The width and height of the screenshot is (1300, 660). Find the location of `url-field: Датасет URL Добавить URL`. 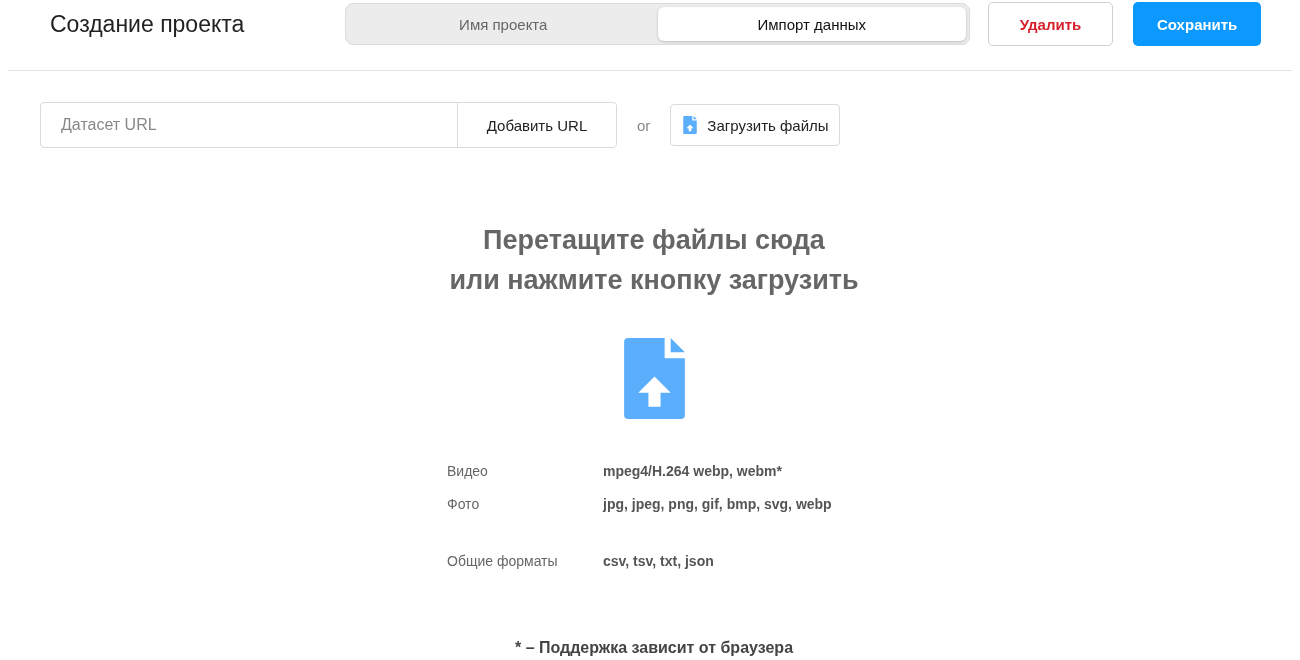

url-field: Датасет URL Добавить URL is located at coordinates (328, 125).